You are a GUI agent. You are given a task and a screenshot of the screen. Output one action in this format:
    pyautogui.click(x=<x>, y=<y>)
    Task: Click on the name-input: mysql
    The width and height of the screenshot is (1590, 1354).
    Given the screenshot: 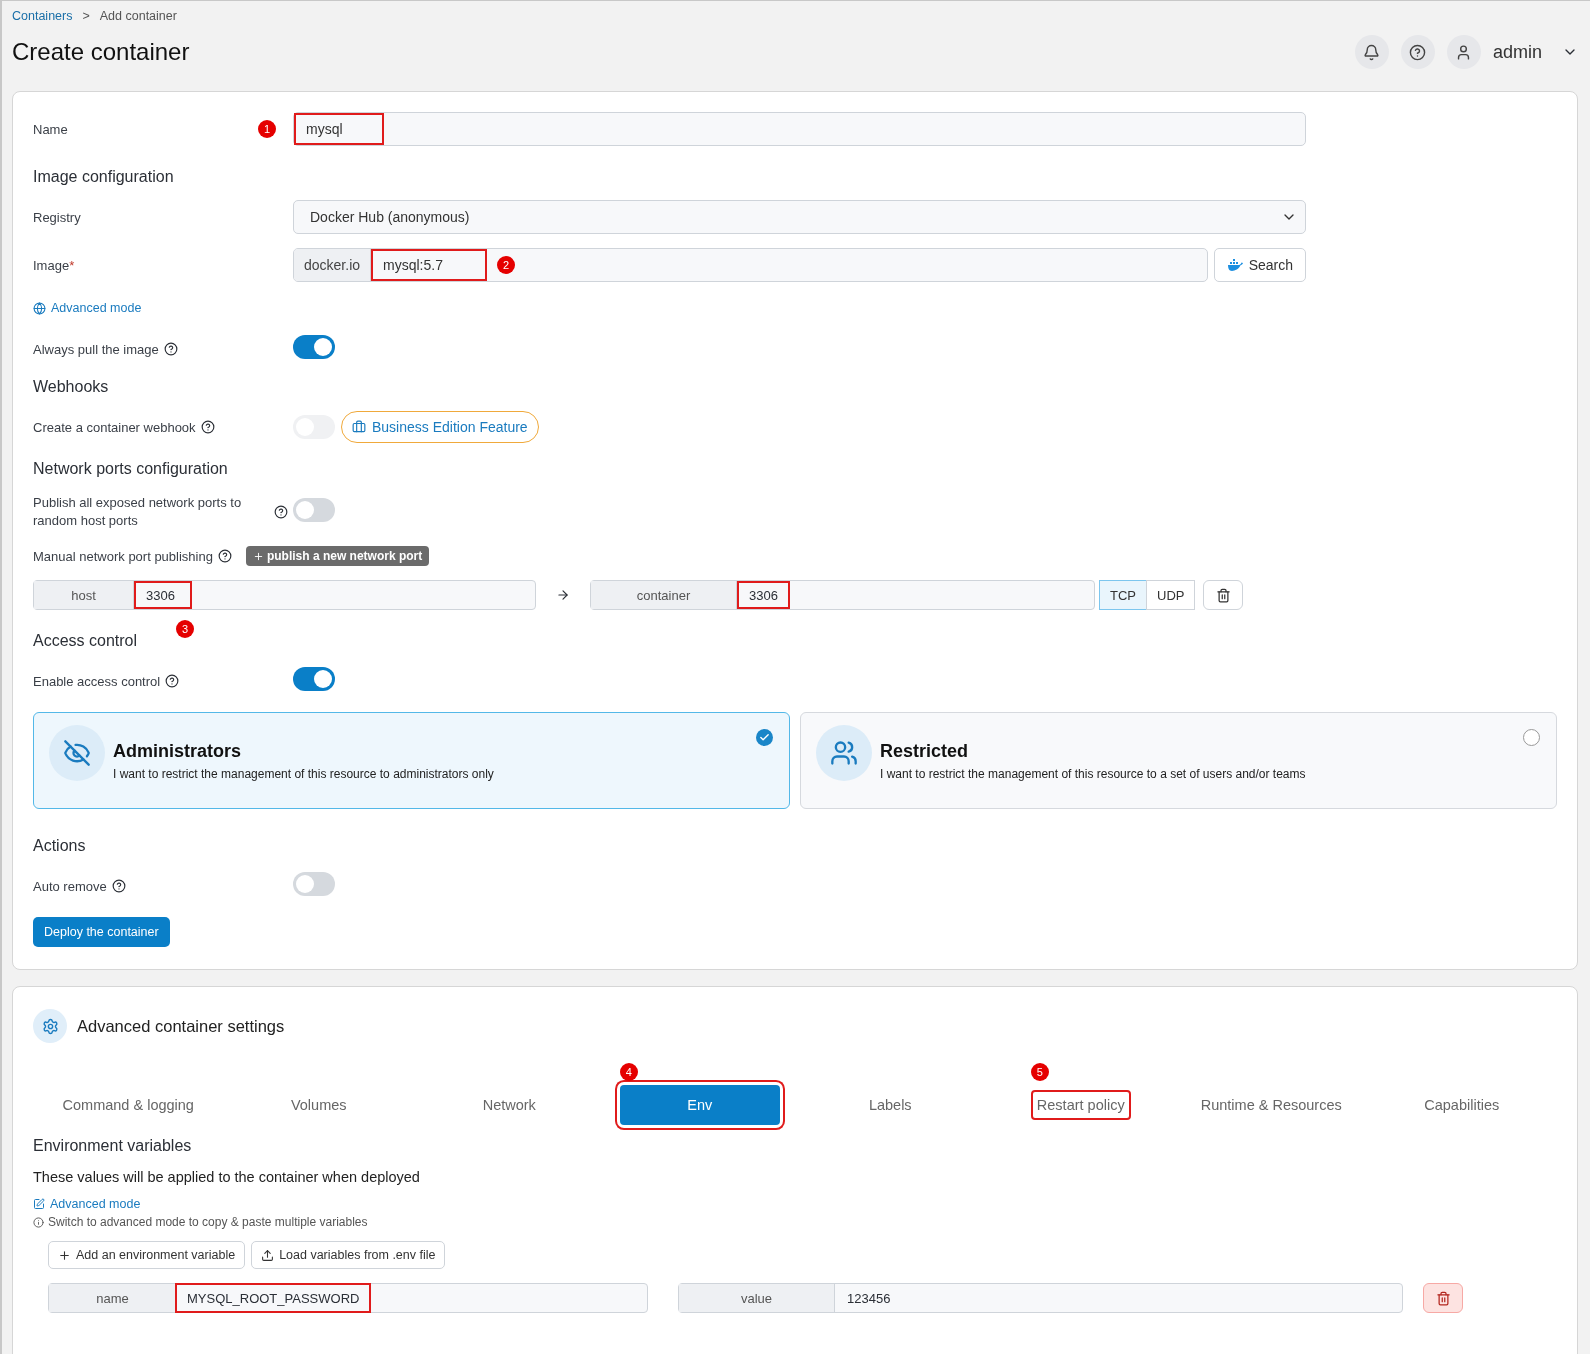 What is the action you would take?
    pyautogui.click(x=799, y=129)
    